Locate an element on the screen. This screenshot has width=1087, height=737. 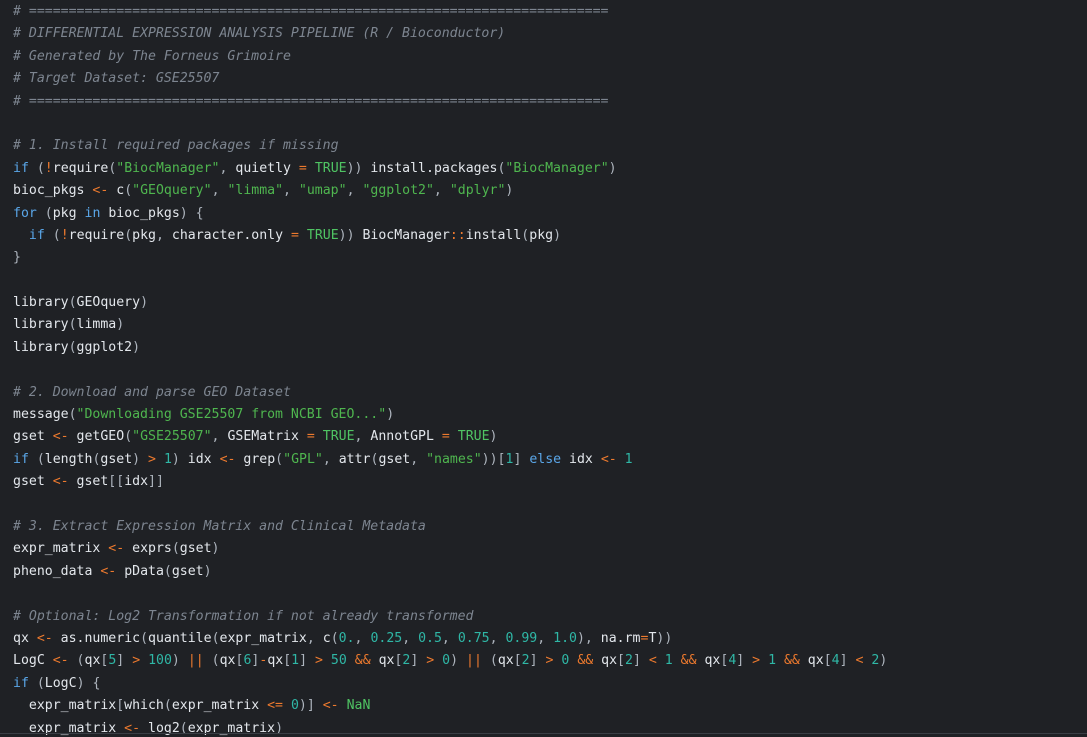
code-comment: # Generated by The Forneus Grimoire is located at coordinates (152, 56).